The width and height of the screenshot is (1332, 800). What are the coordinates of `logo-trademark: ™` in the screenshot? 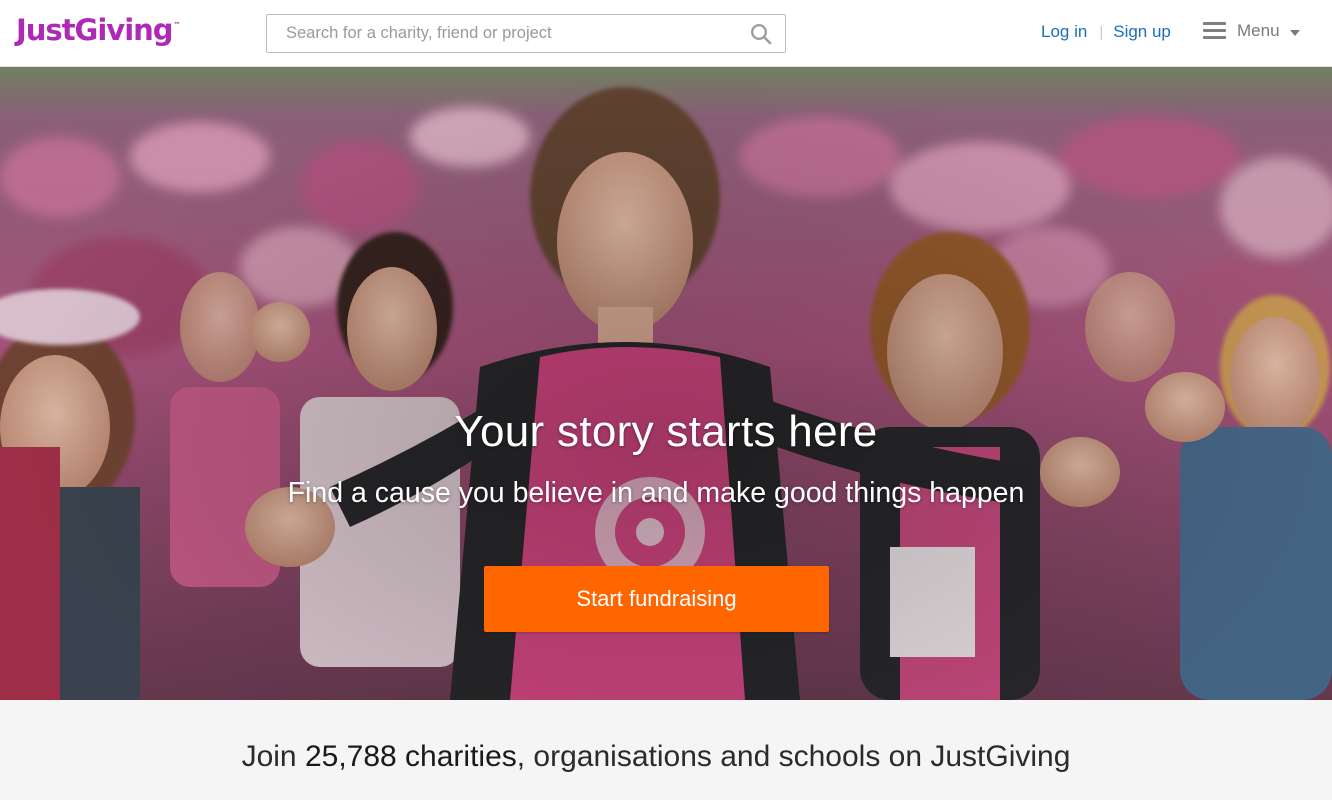 It's located at (177, 25).